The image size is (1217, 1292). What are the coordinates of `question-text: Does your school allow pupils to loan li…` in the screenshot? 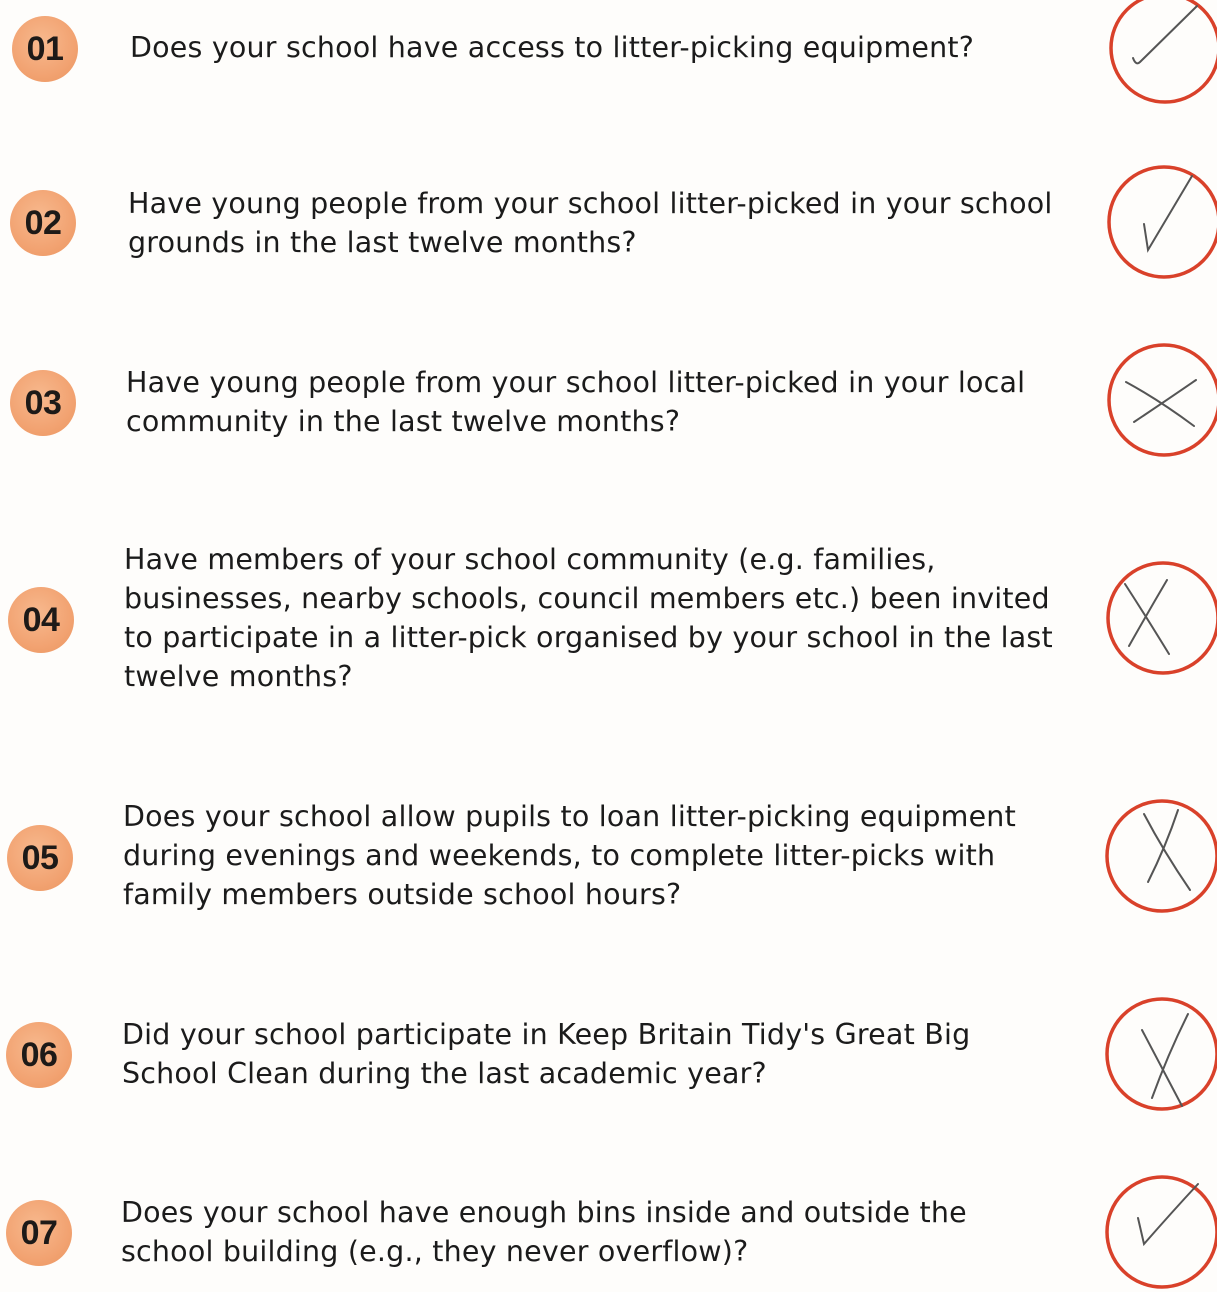 It's located at (569, 855).